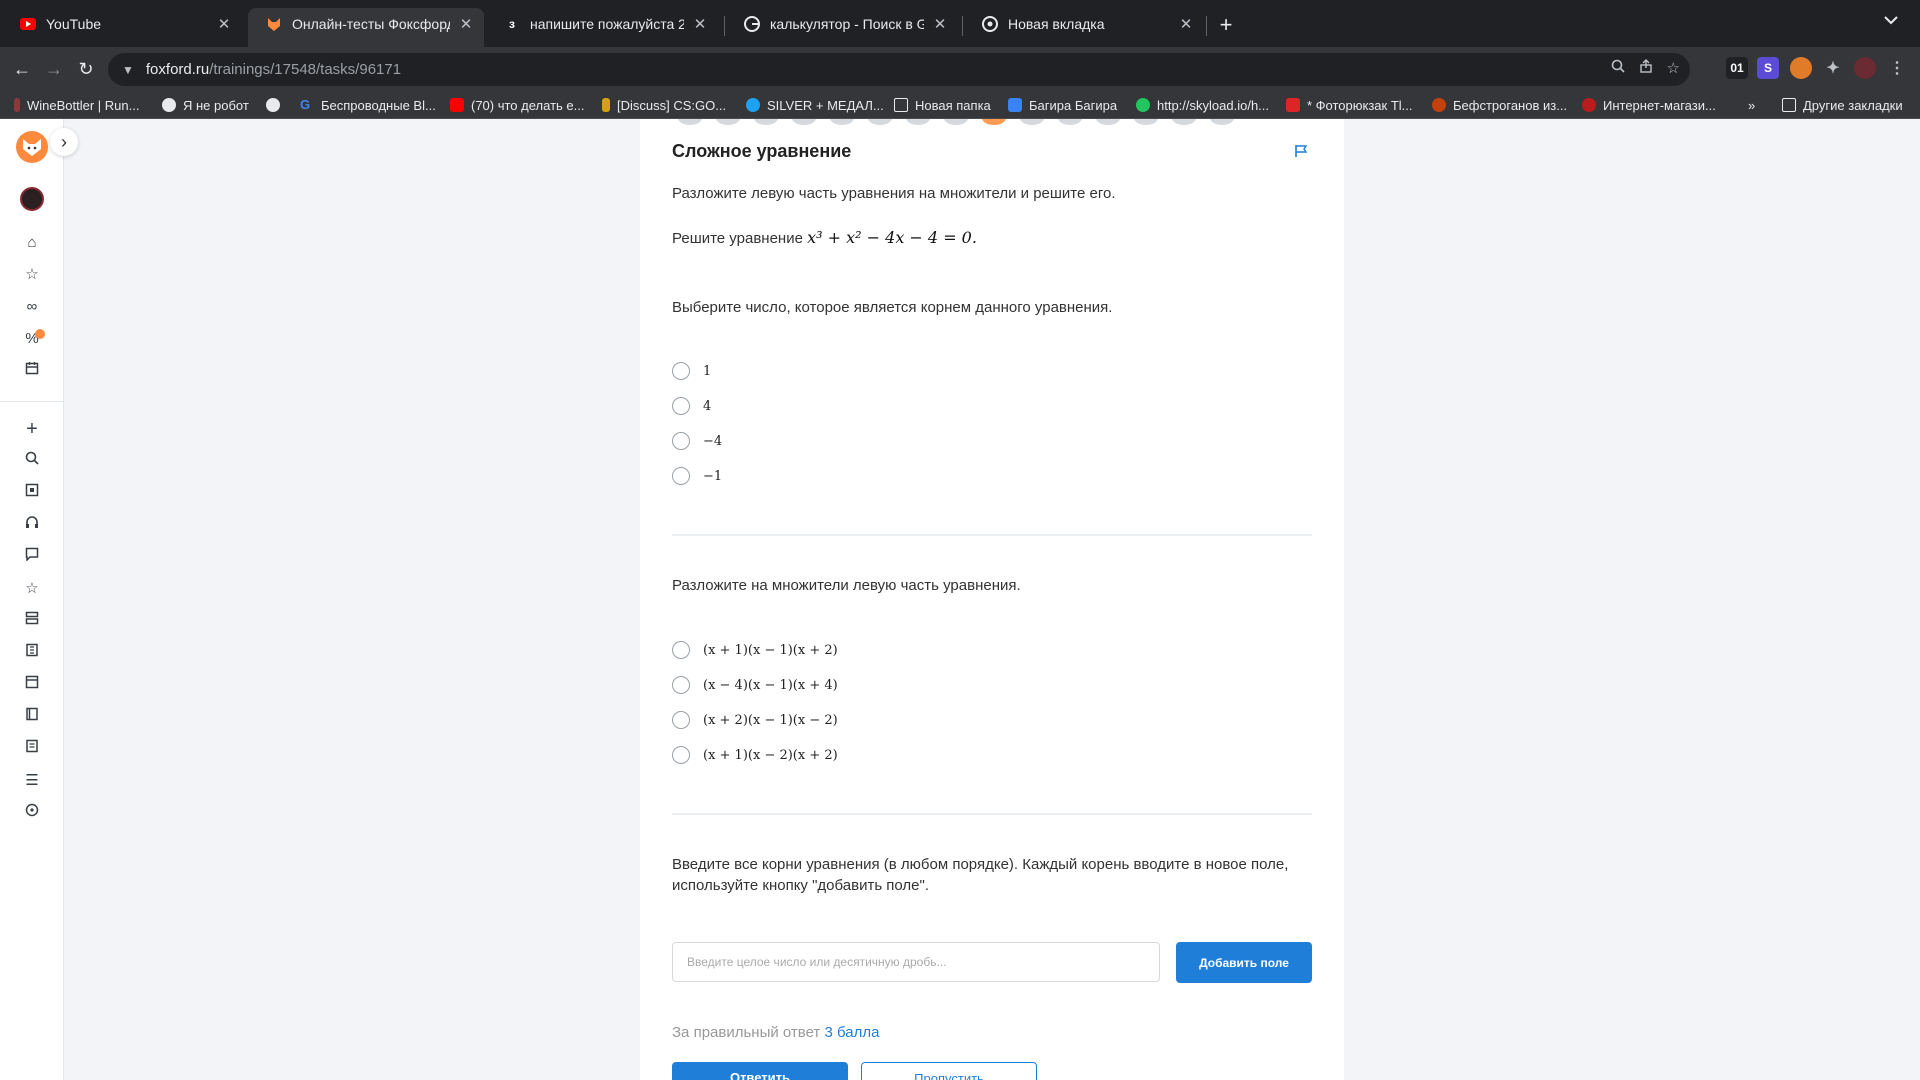  What do you see at coordinates (1801, 68) in the screenshot?
I see `extension-fox-icon` at bounding box center [1801, 68].